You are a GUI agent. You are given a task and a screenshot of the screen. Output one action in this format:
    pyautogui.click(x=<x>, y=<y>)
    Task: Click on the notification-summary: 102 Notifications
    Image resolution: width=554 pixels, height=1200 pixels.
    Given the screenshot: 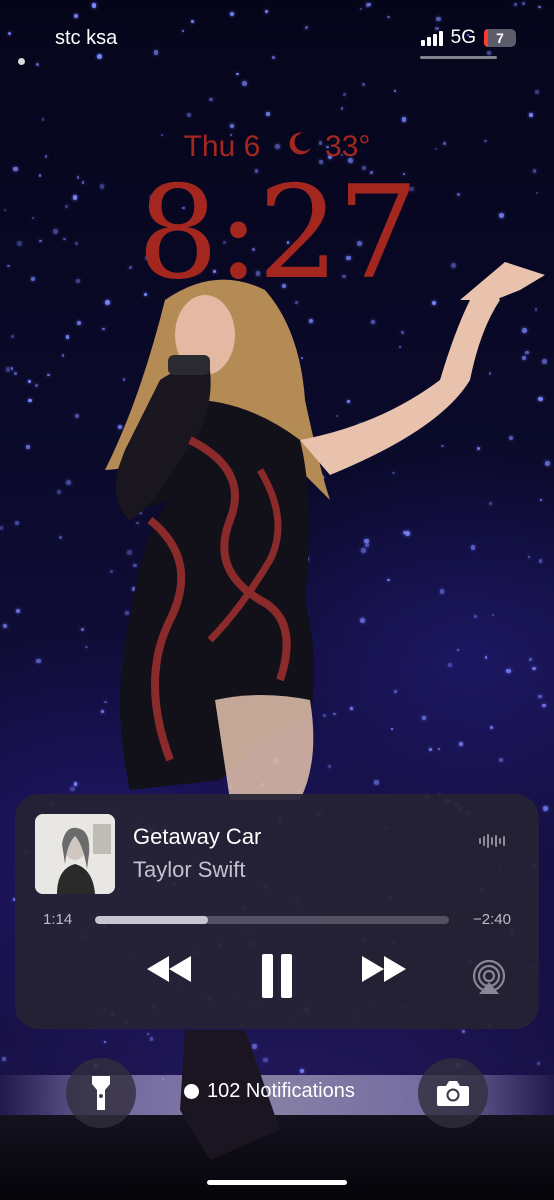 What is the action you would take?
    pyautogui.click(x=269, y=1091)
    